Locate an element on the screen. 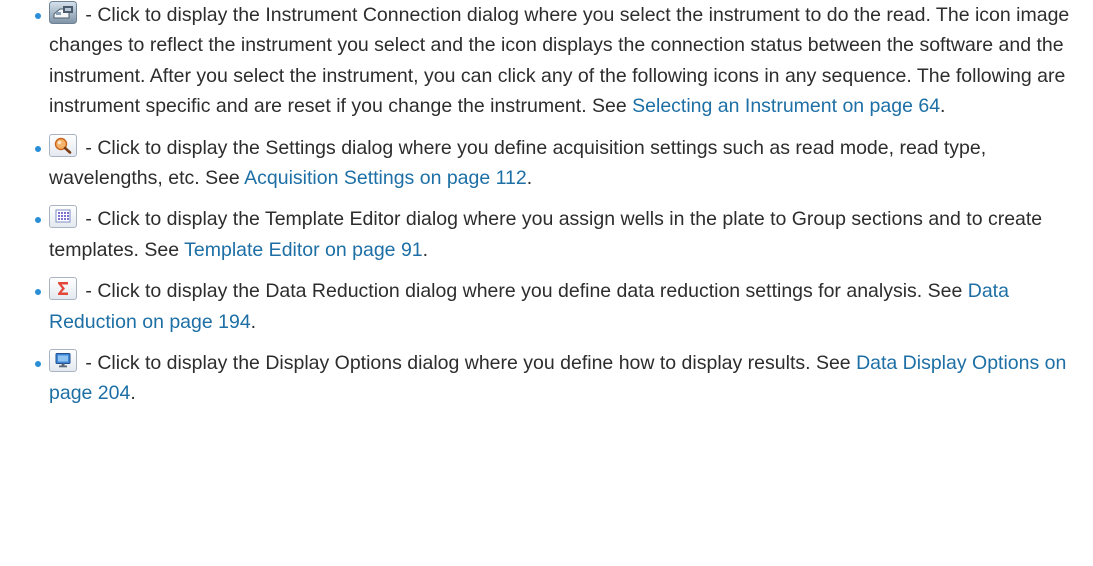 The height and width of the screenshot is (566, 1093). instrument-connection-icon is located at coordinates (63, 12).